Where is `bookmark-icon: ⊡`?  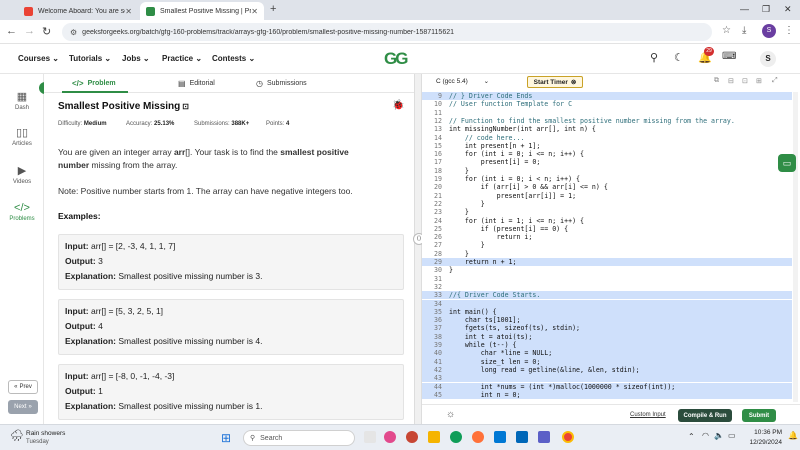
bookmark-icon: ⊡ is located at coordinates (185, 106).